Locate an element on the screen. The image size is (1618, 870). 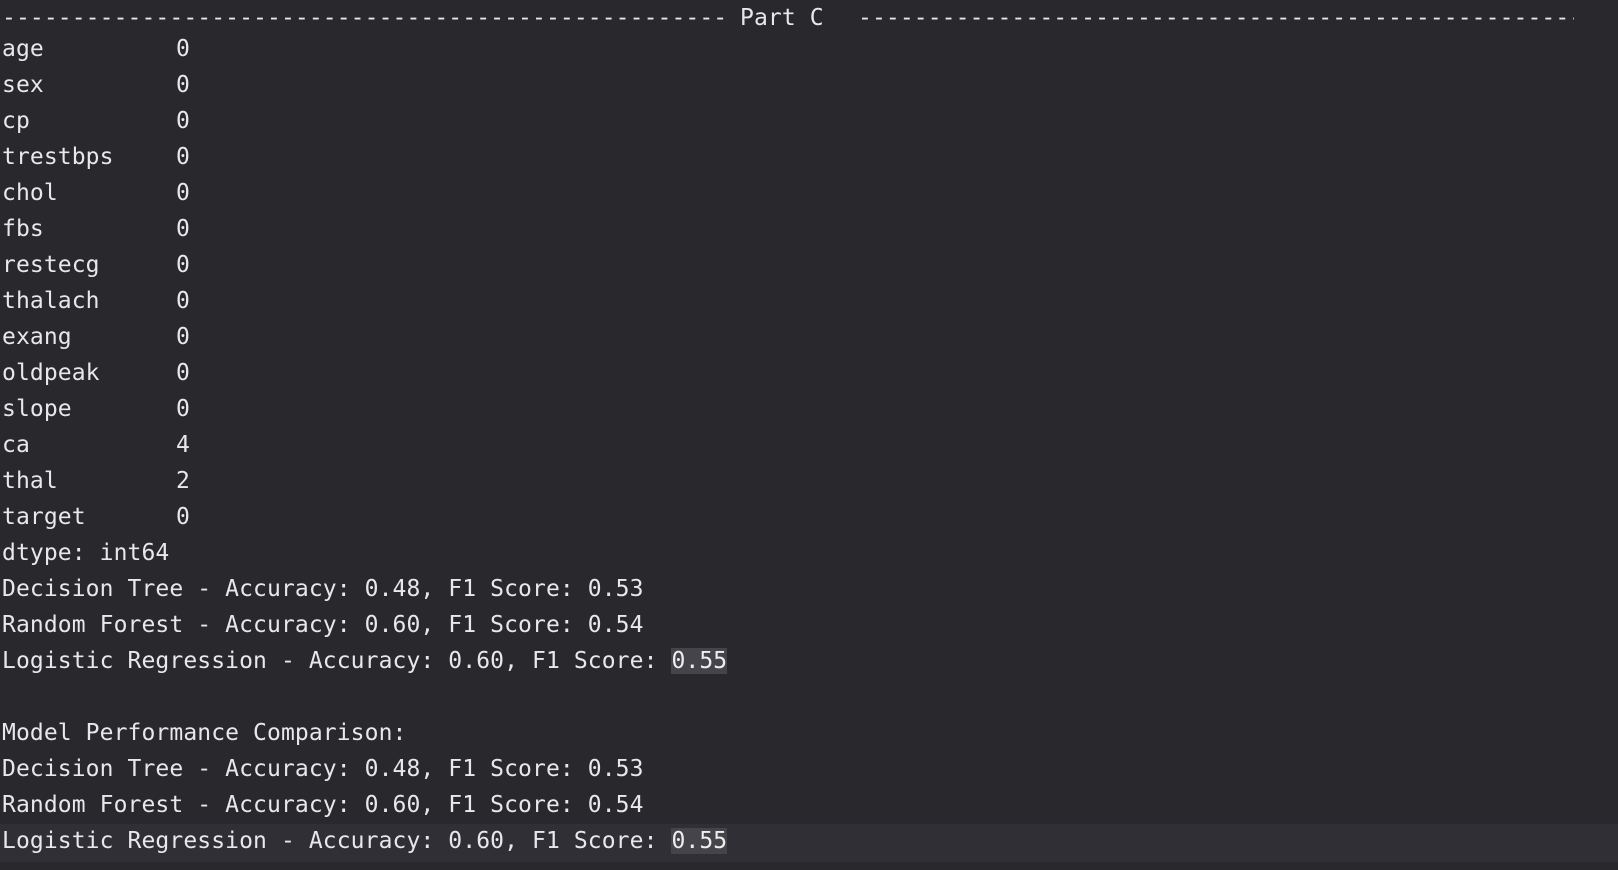
missing-value-row: trestbps 0 is located at coordinates (96, 157).